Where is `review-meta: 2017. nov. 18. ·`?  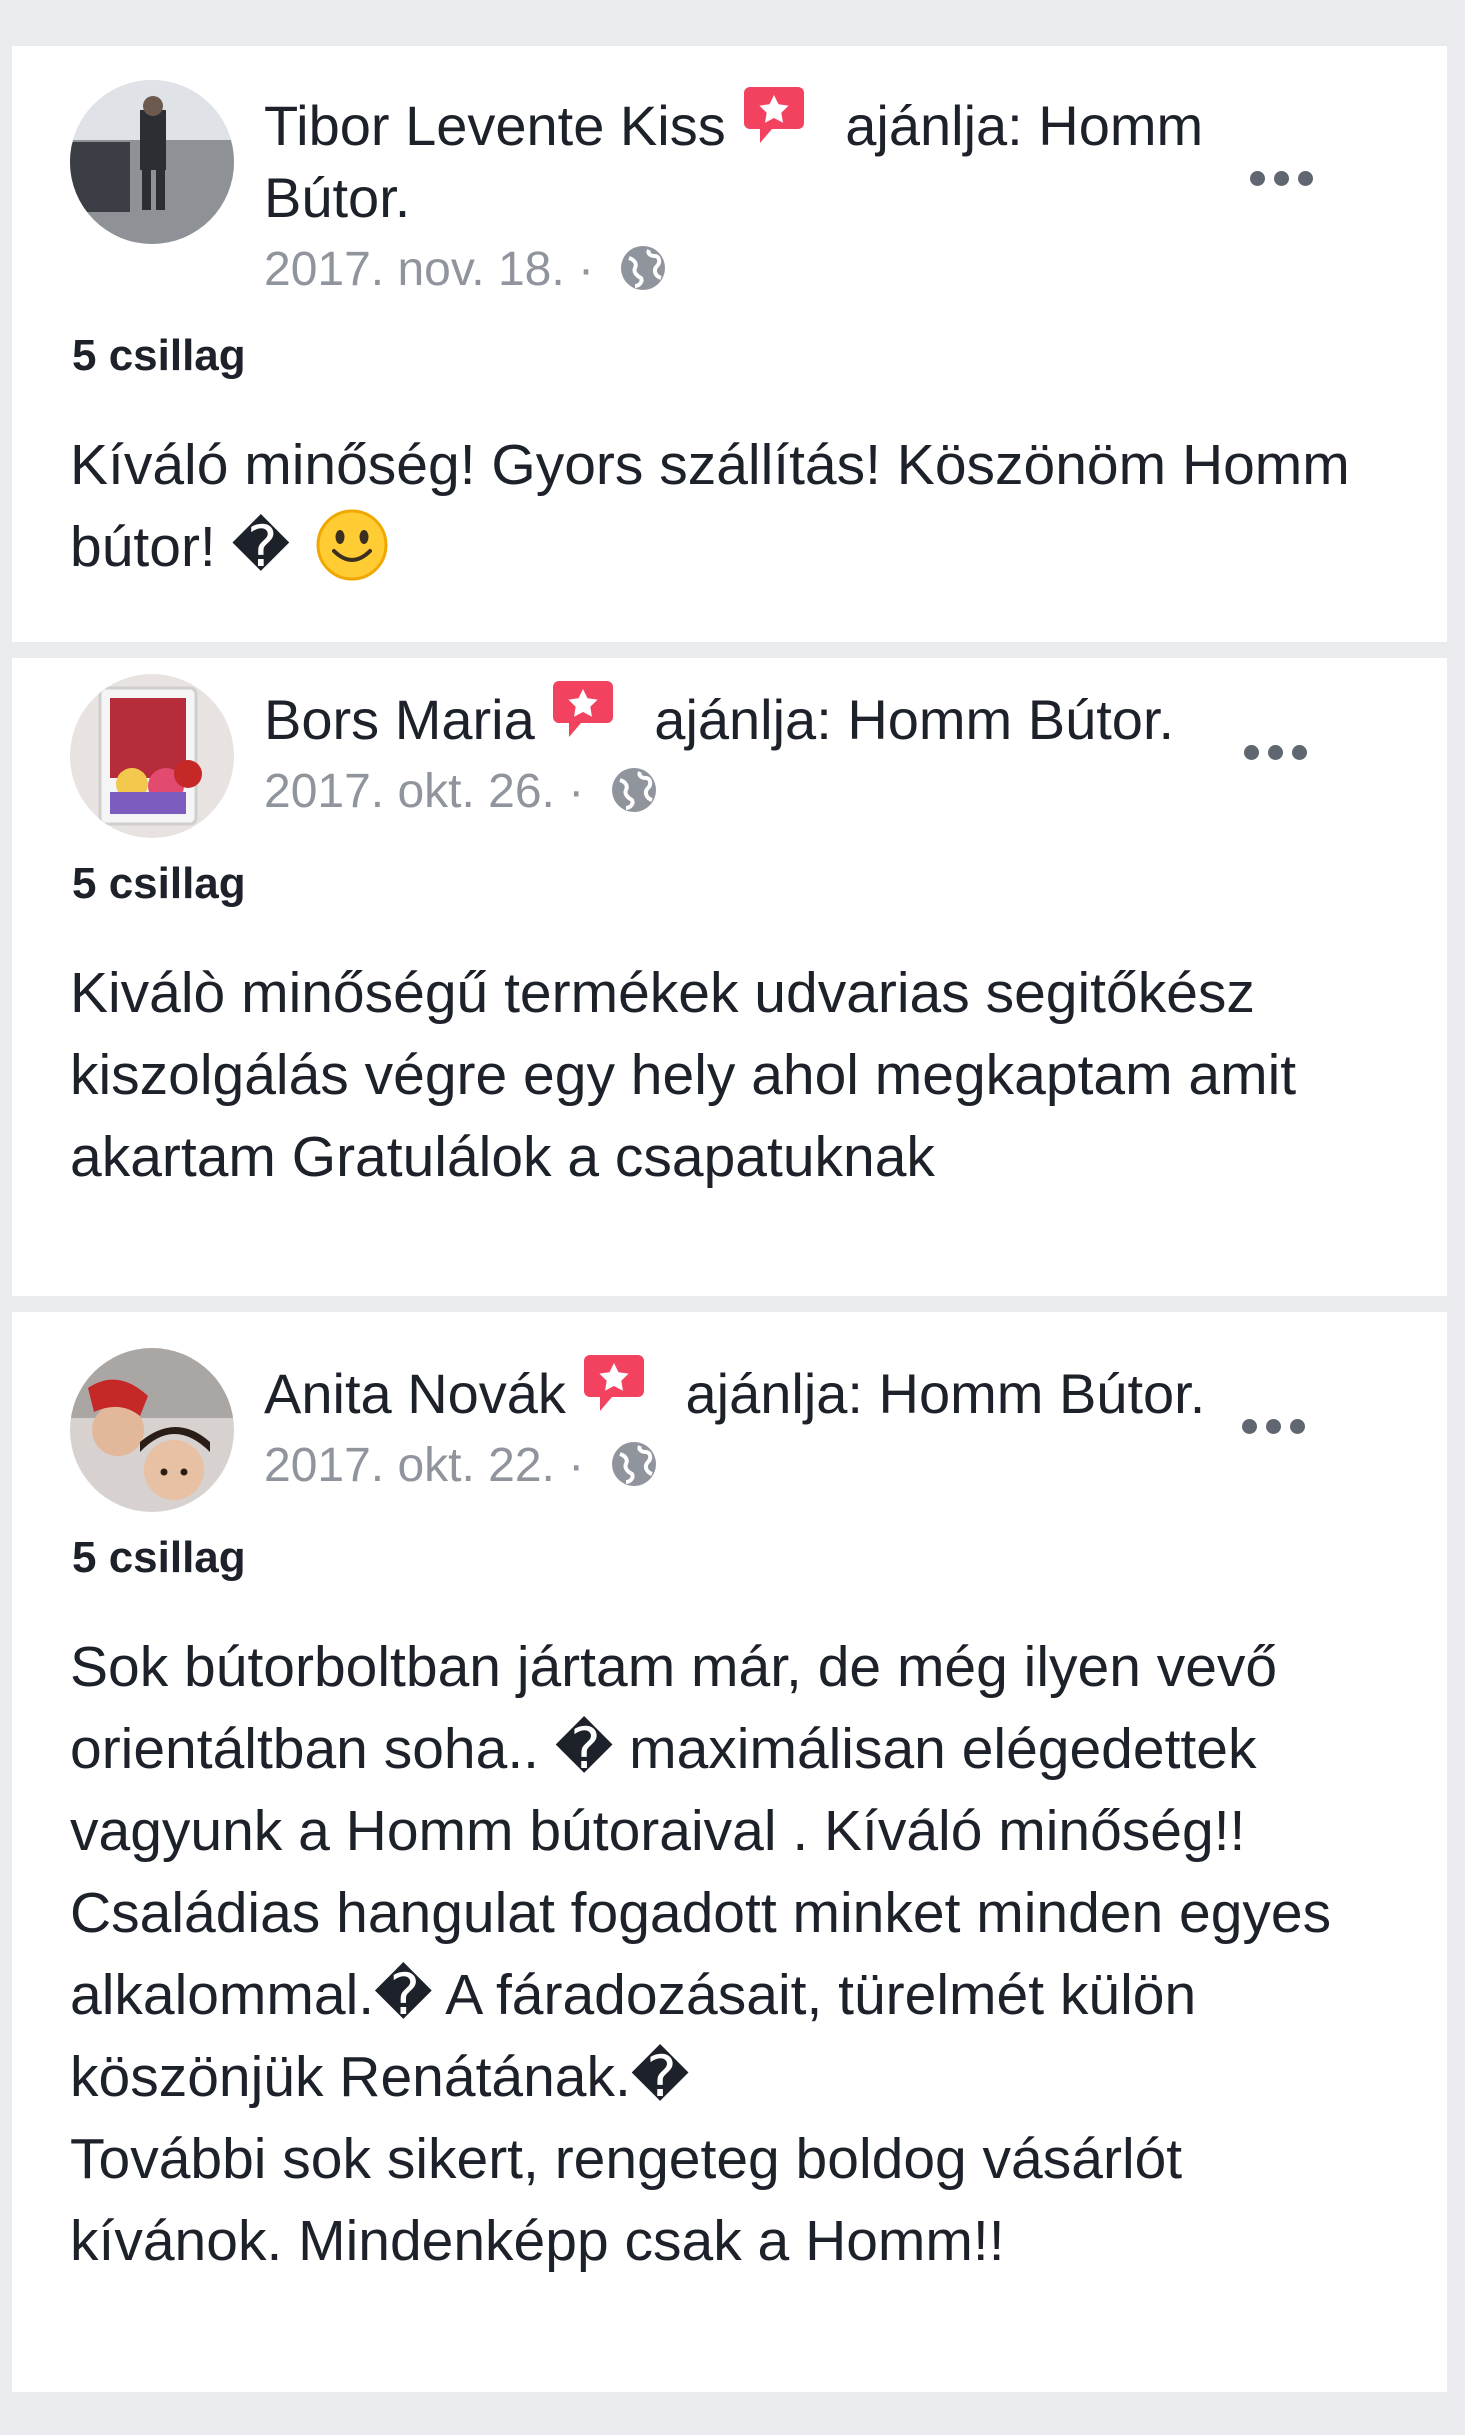 review-meta: 2017. nov. 18. · is located at coordinates (465, 270).